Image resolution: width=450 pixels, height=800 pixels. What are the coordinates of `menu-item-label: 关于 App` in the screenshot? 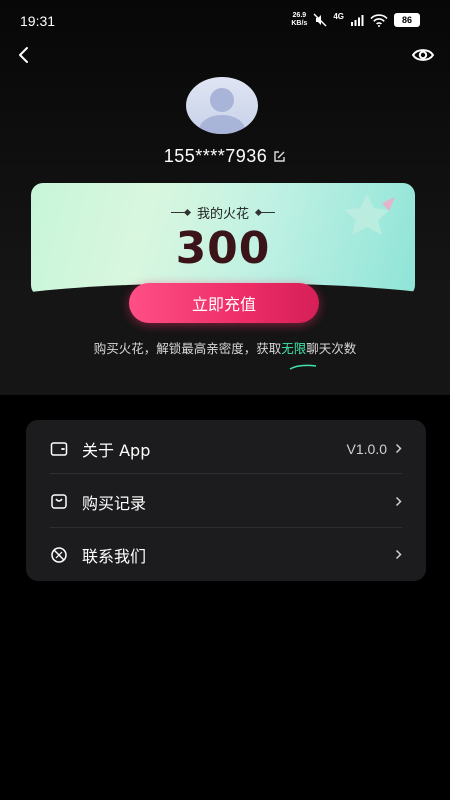 It's located at (116, 450).